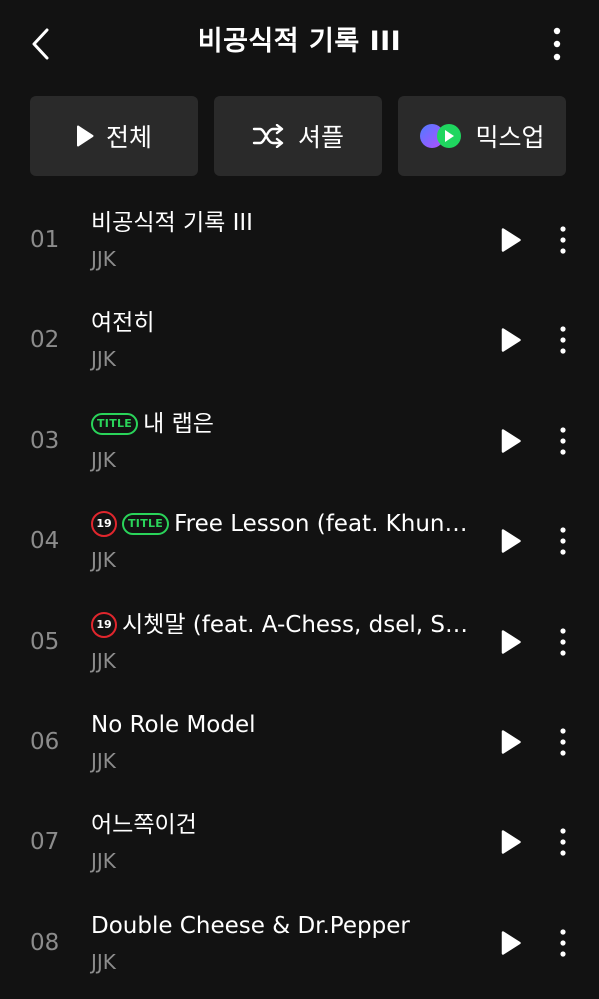 The width and height of the screenshot is (599, 999). Describe the element at coordinates (510, 137) in the screenshot. I see `mixup-label: 믹스업` at that location.